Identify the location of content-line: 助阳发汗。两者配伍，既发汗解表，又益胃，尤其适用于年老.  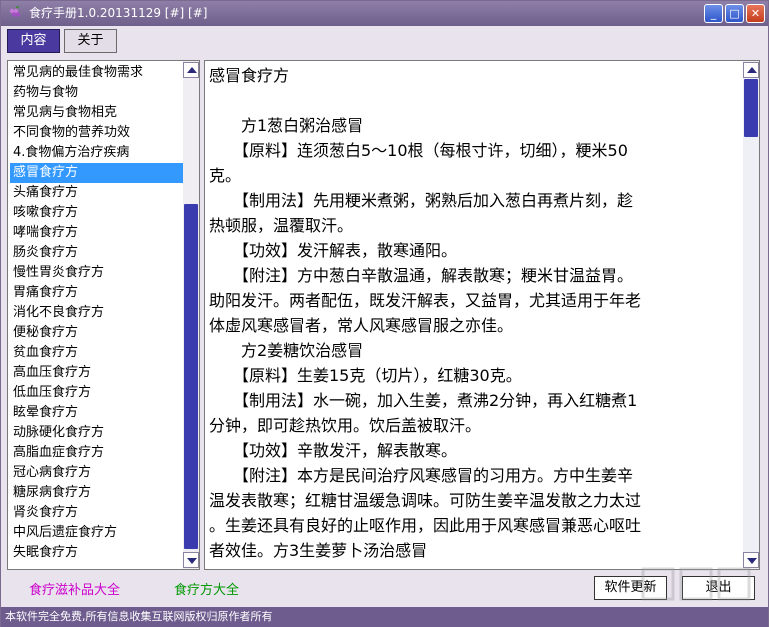
(425, 300).